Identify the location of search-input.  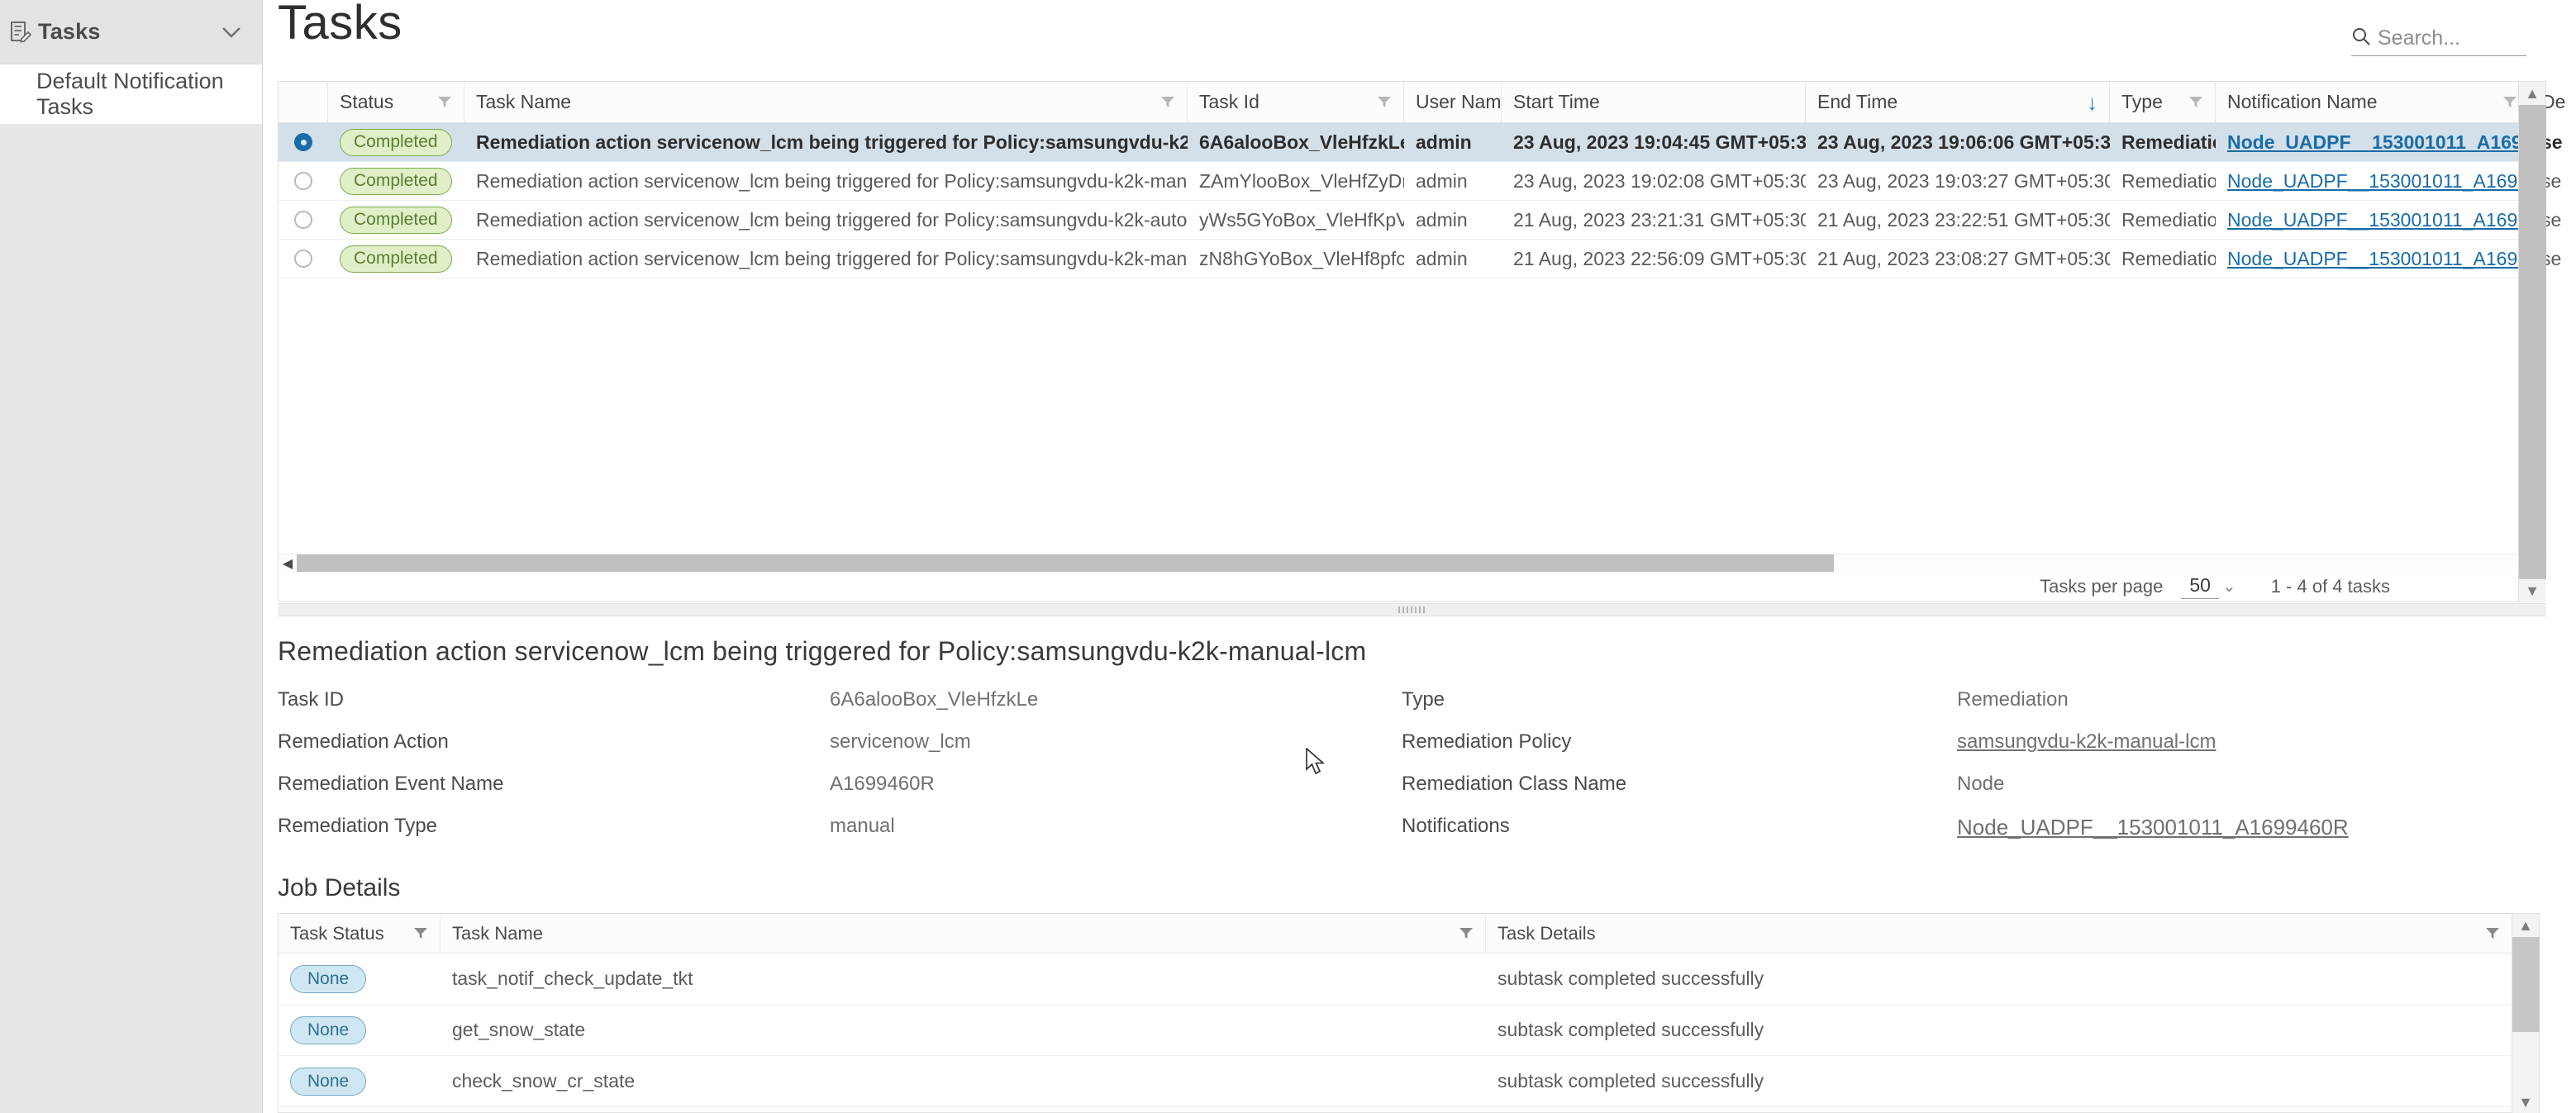
(2452, 38).